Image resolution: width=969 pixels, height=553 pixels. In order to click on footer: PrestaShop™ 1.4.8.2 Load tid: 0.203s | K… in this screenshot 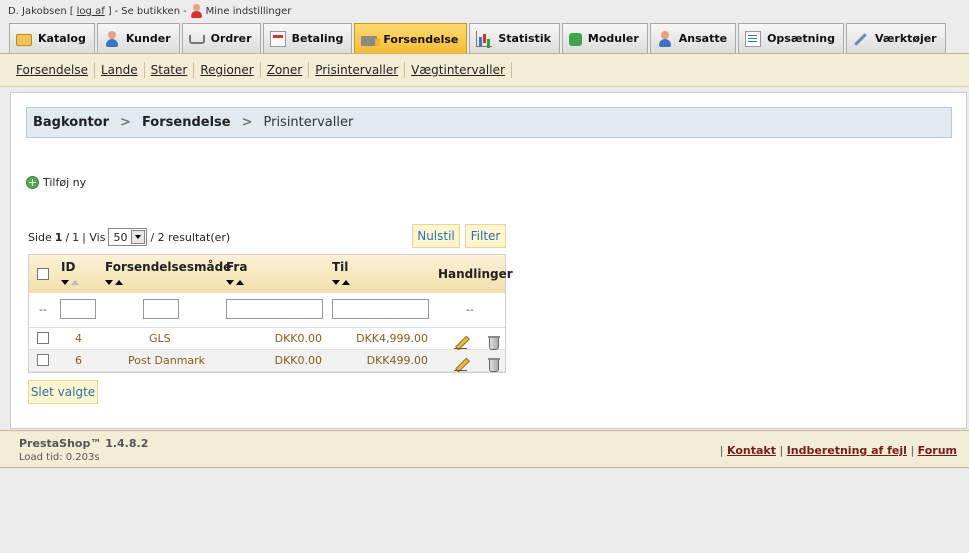, I will do `click(484, 449)`.